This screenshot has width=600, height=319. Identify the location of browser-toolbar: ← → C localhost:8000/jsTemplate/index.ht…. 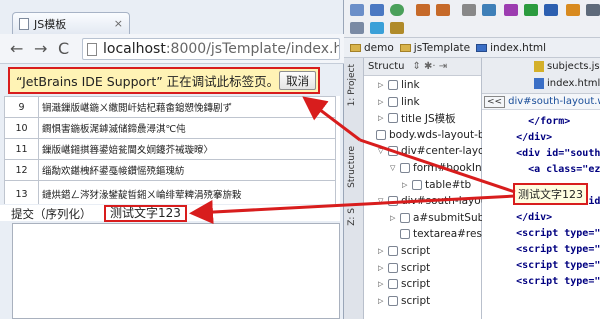
(172, 49).